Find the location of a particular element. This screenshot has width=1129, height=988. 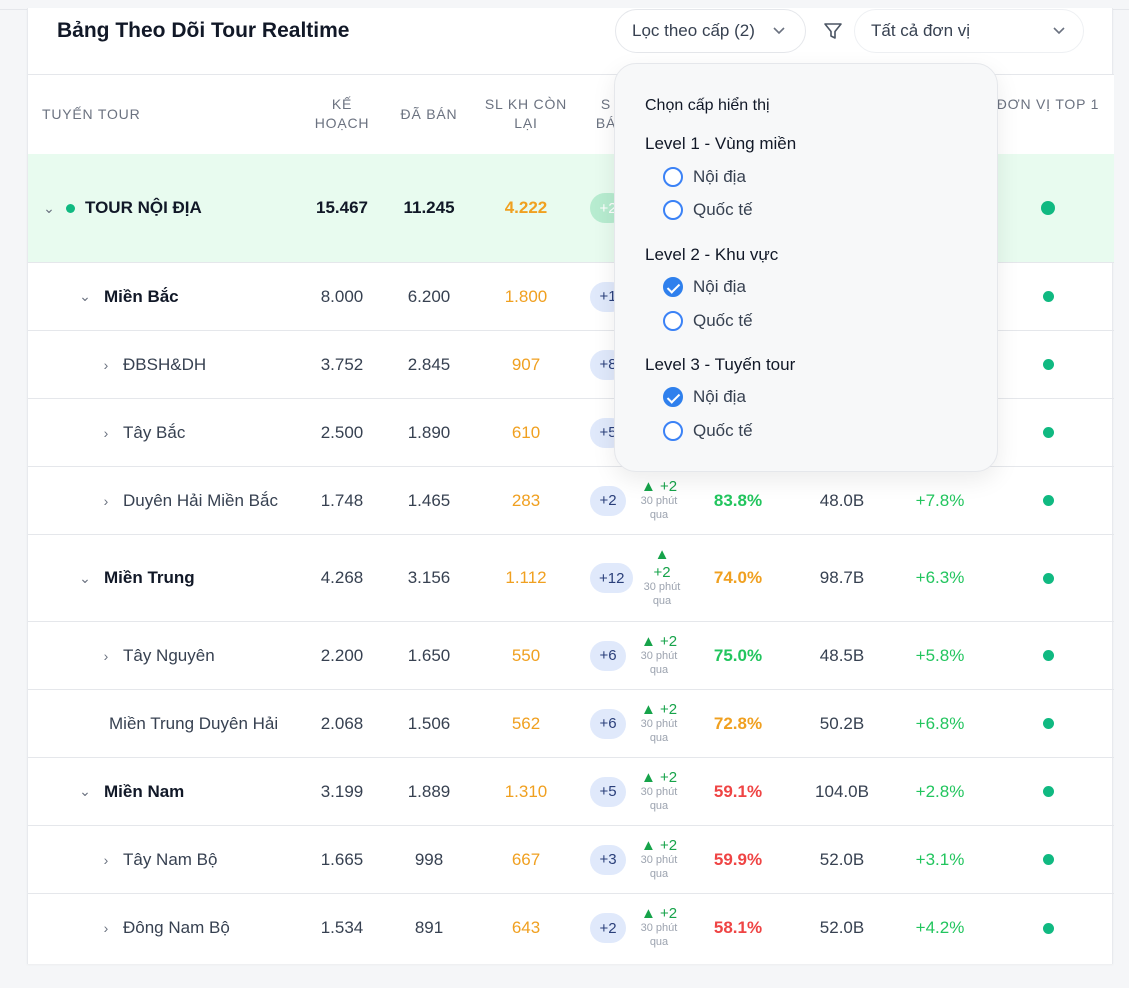

col-top-unit: ĐƠN VỊ TOP 1 is located at coordinates (1048, 104).